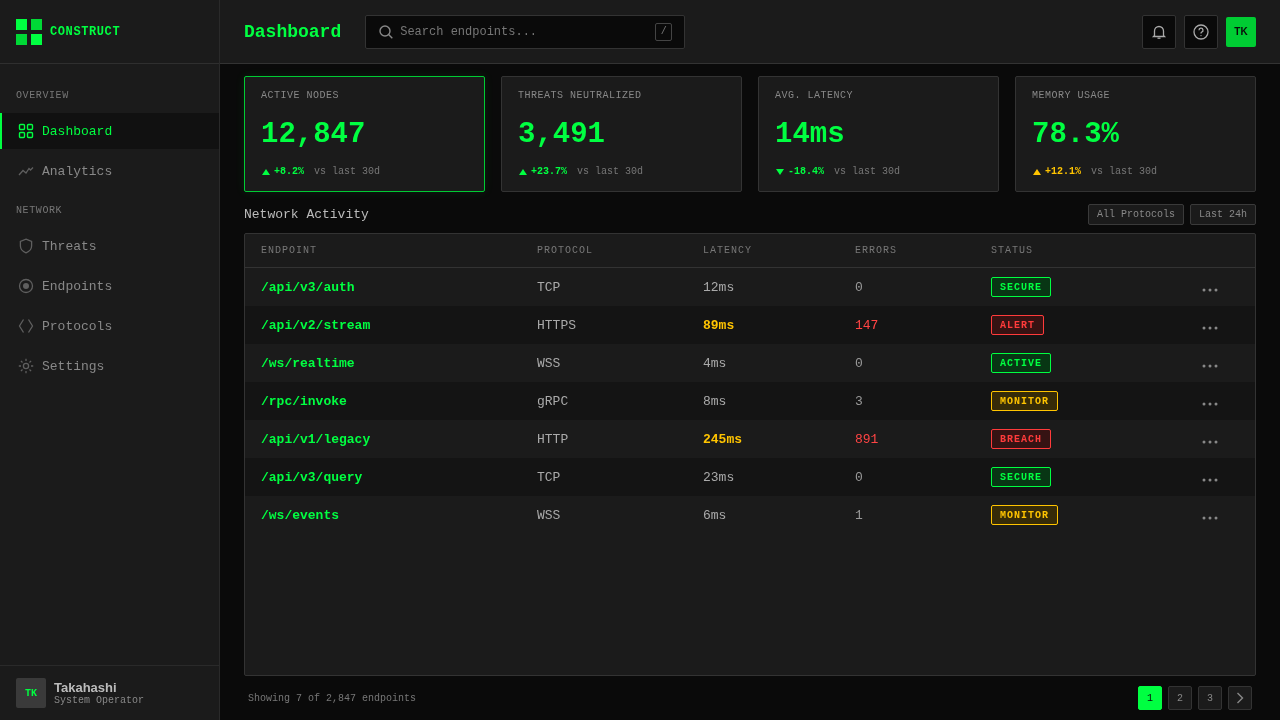  I want to click on settings-icon, so click(26, 366).